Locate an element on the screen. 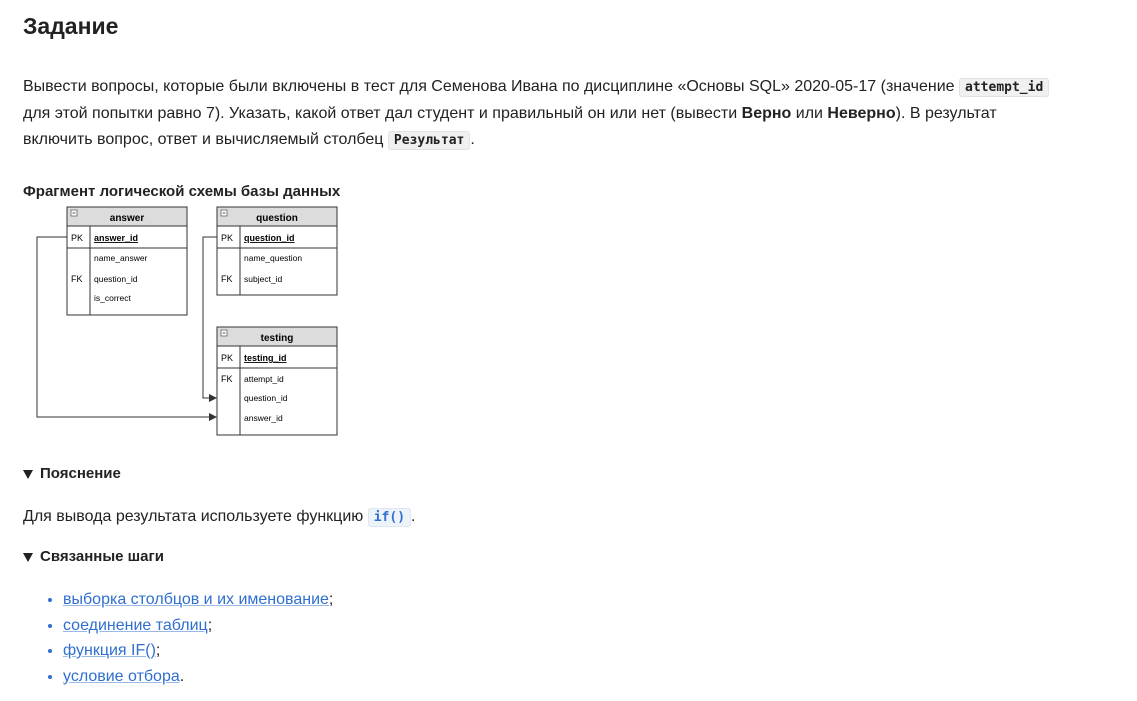  link-select-columns: выборка столбцов и их именование is located at coordinates (196, 599).